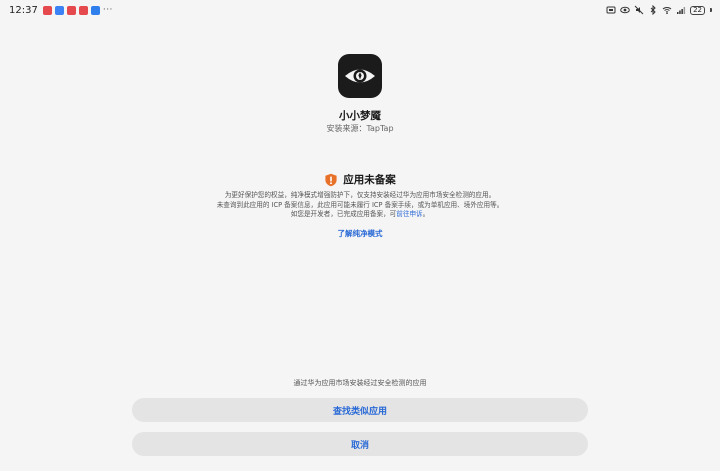  What do you see at coordinates (360, 383) in the screenshot?
I see `install-hint: 通过华为应用市场安装经过安全检测的应用` at bounding box center [360, 383].